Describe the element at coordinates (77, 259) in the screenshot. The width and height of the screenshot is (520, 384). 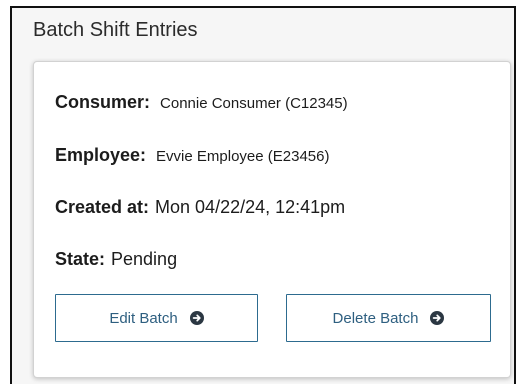
I see `state-label: State` at that location.